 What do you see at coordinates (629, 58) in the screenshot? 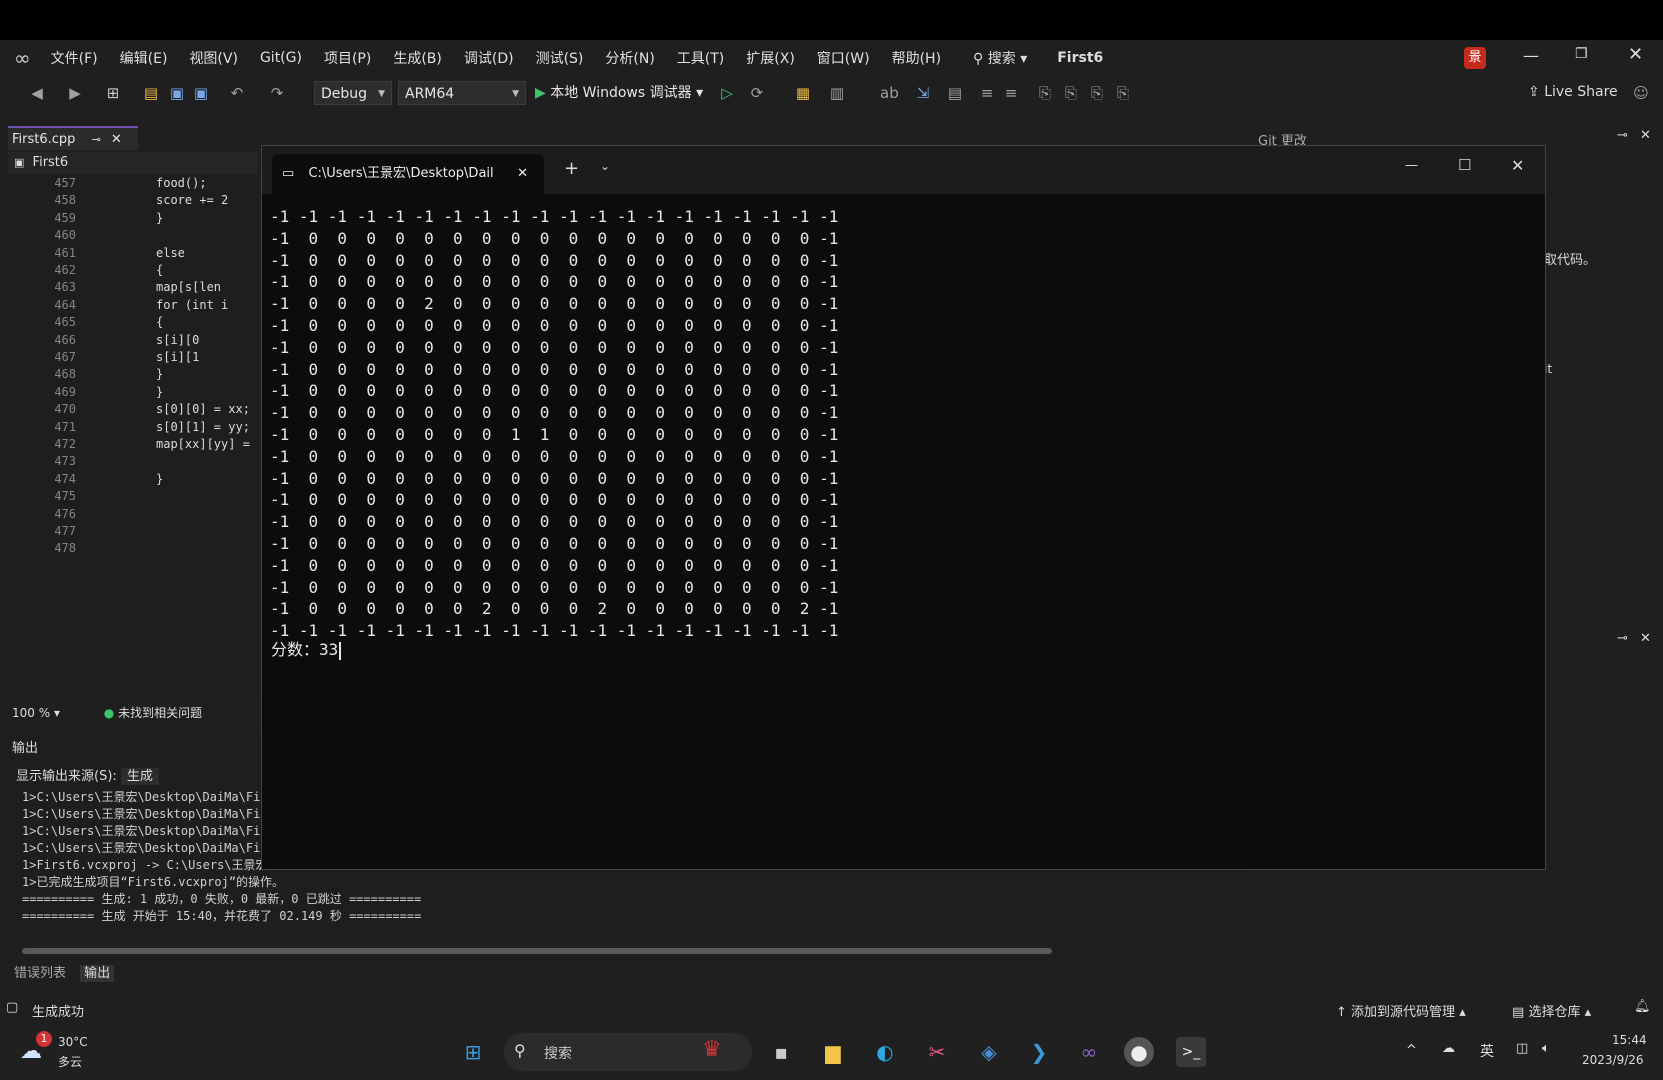
I see `menu-analyze: 分析(N)` at bounding box center [629, 58].